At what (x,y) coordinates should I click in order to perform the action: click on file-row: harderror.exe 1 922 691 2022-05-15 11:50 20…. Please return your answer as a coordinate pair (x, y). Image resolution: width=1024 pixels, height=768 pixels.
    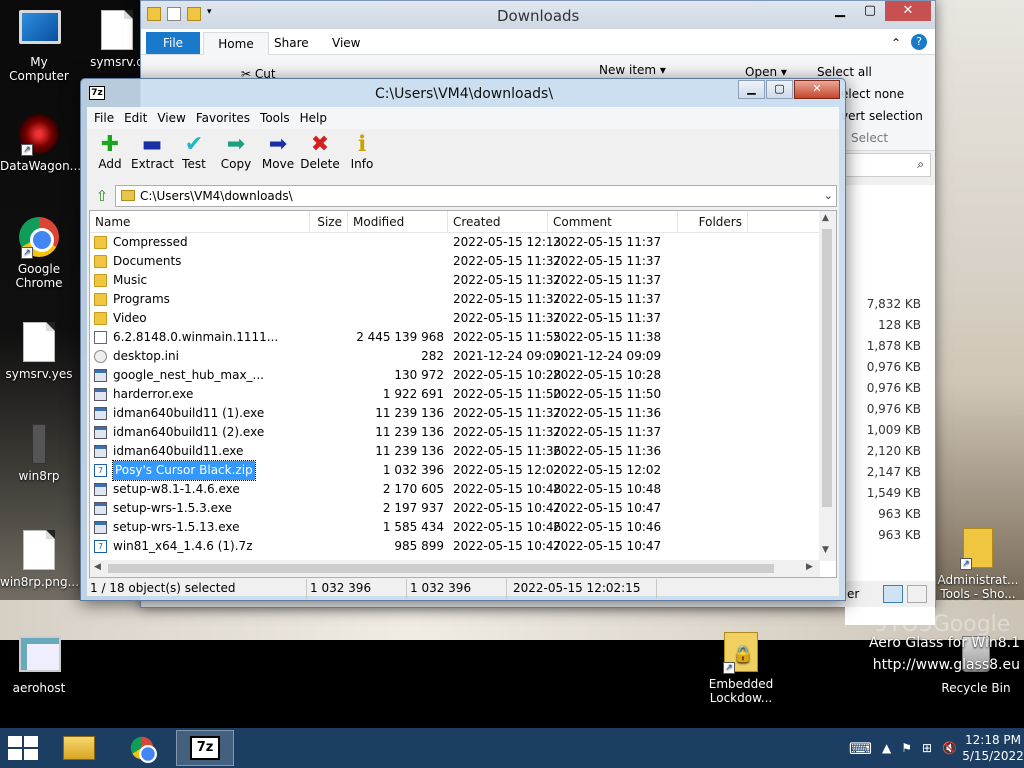
    Looking at the image, I should click on (463, 394).